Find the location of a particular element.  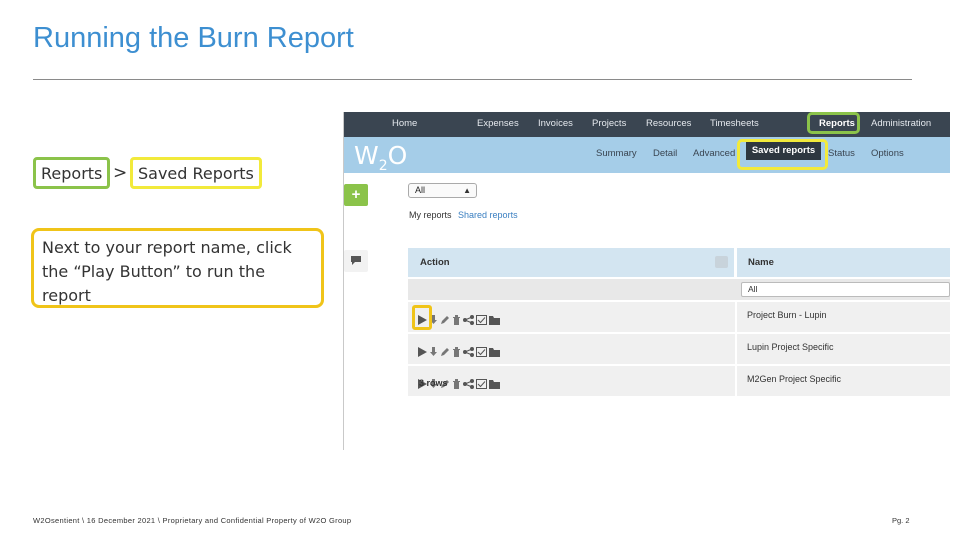

subnav-advanced: Advanced is located at coordinates (714, 153).